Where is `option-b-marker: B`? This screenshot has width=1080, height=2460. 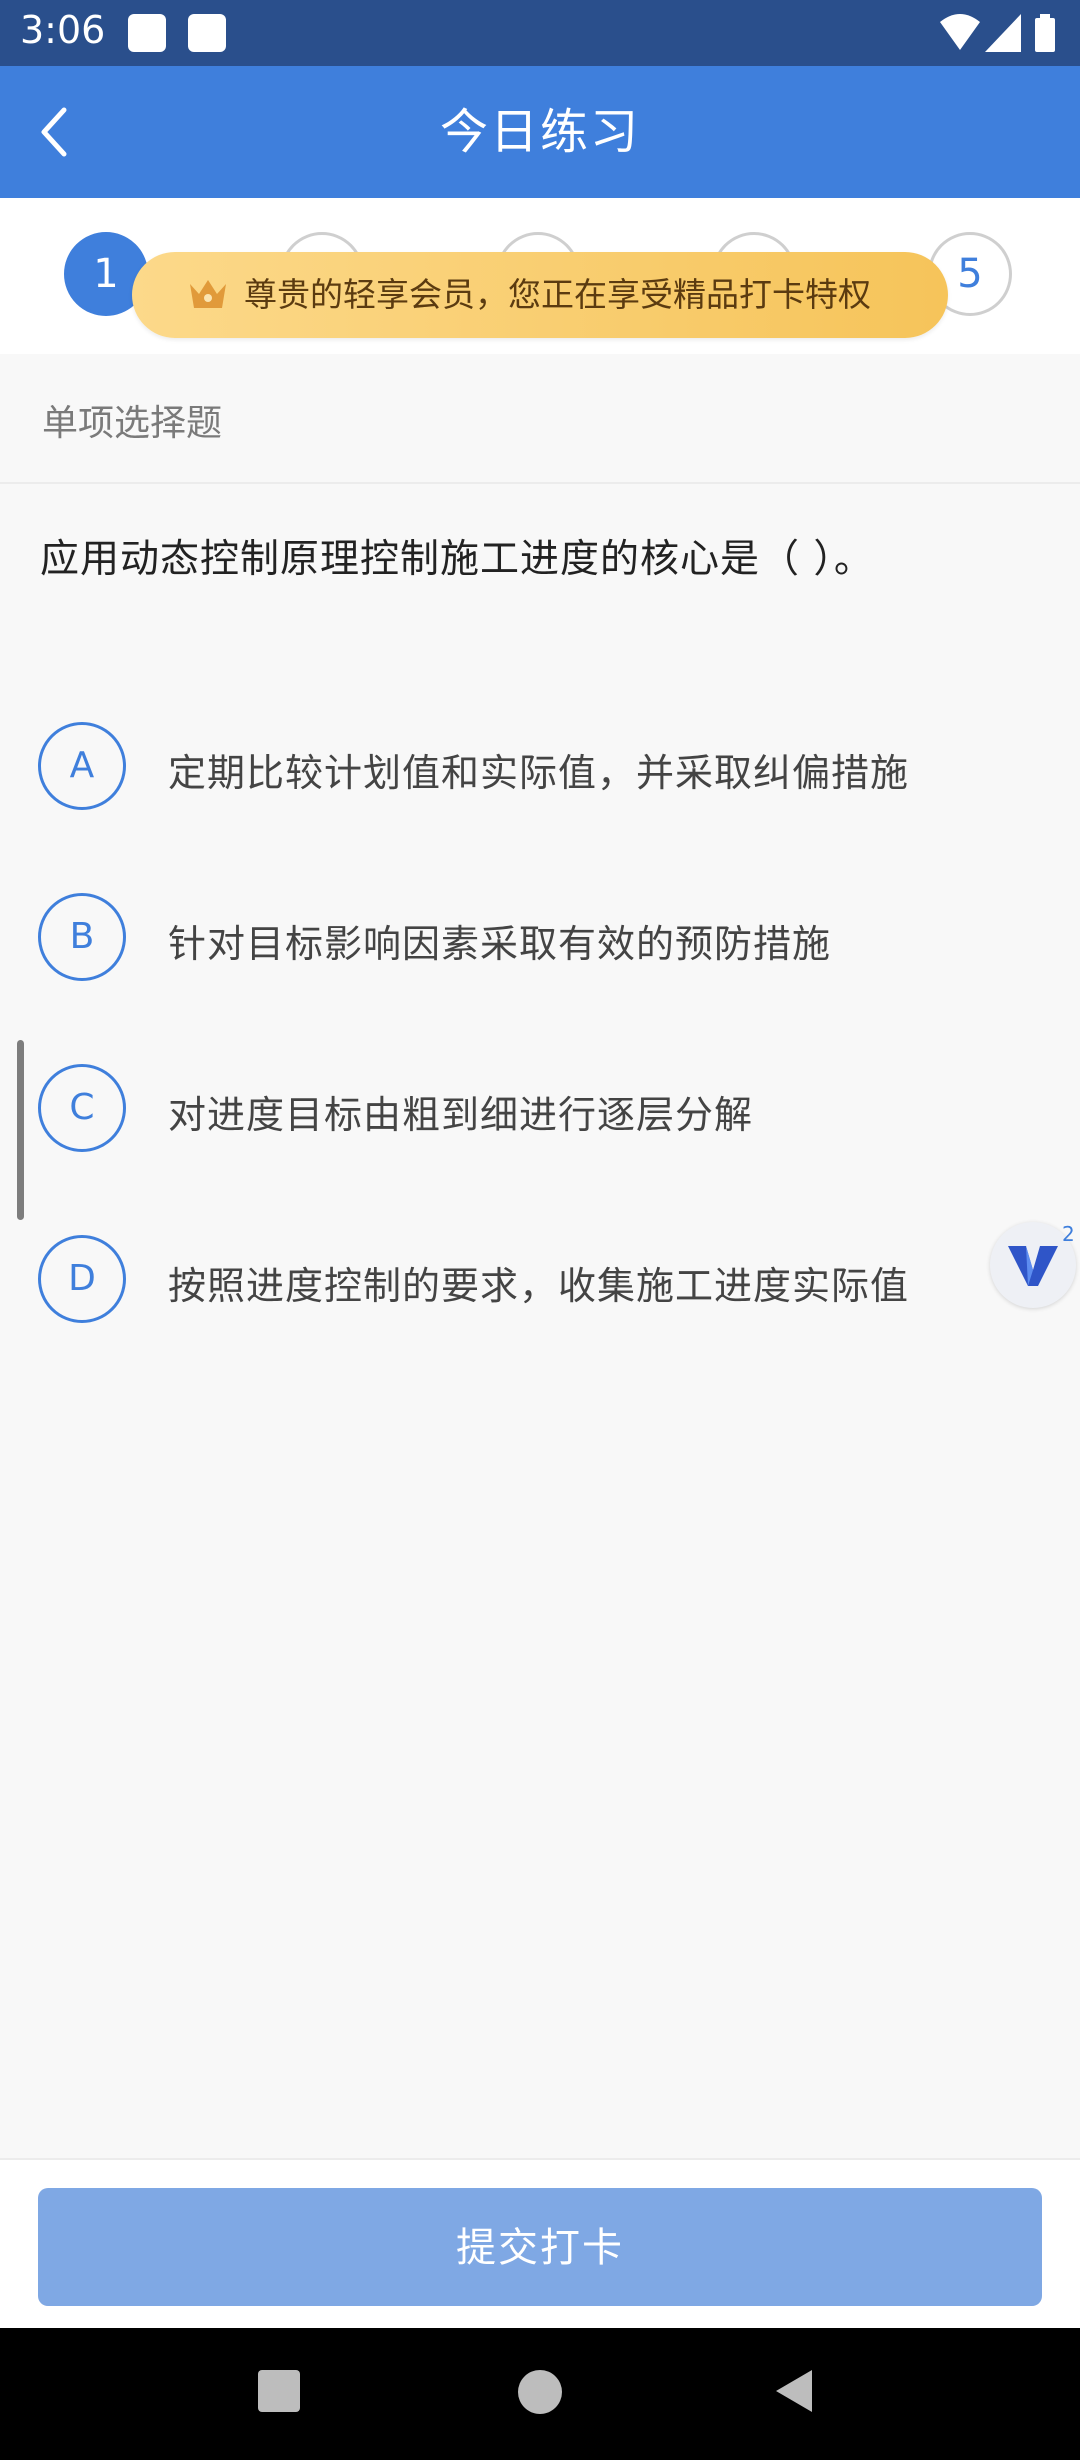 option-b-marker: B is located at coordinates (82, 937).